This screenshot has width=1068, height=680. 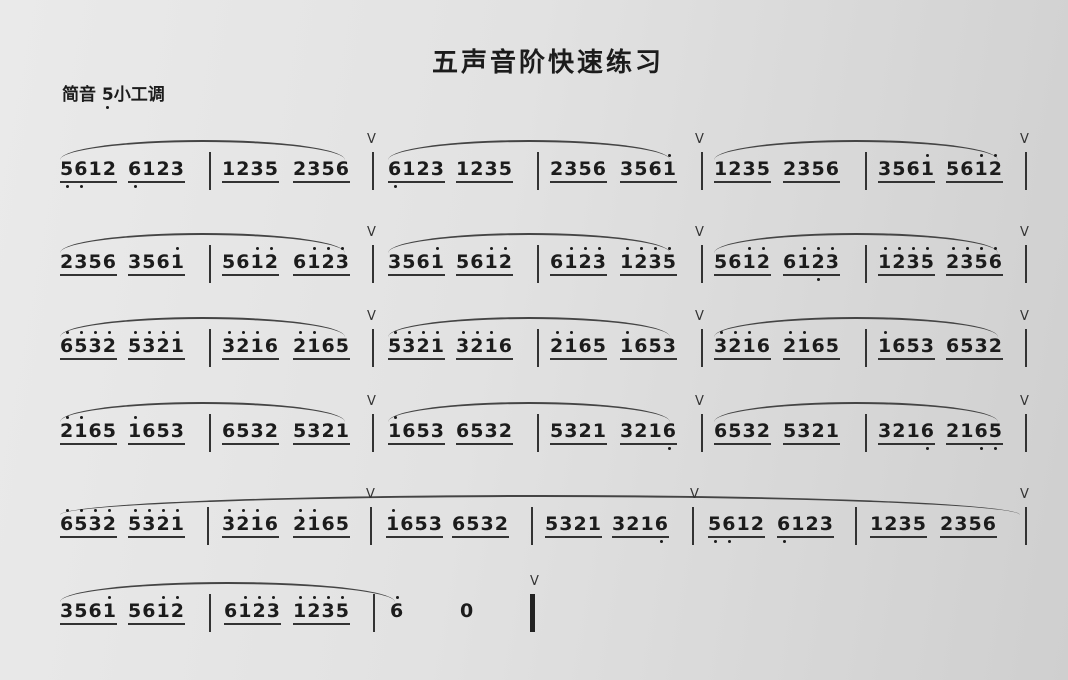 I want to click on note-group: 1235, so click(x=906, y=261).